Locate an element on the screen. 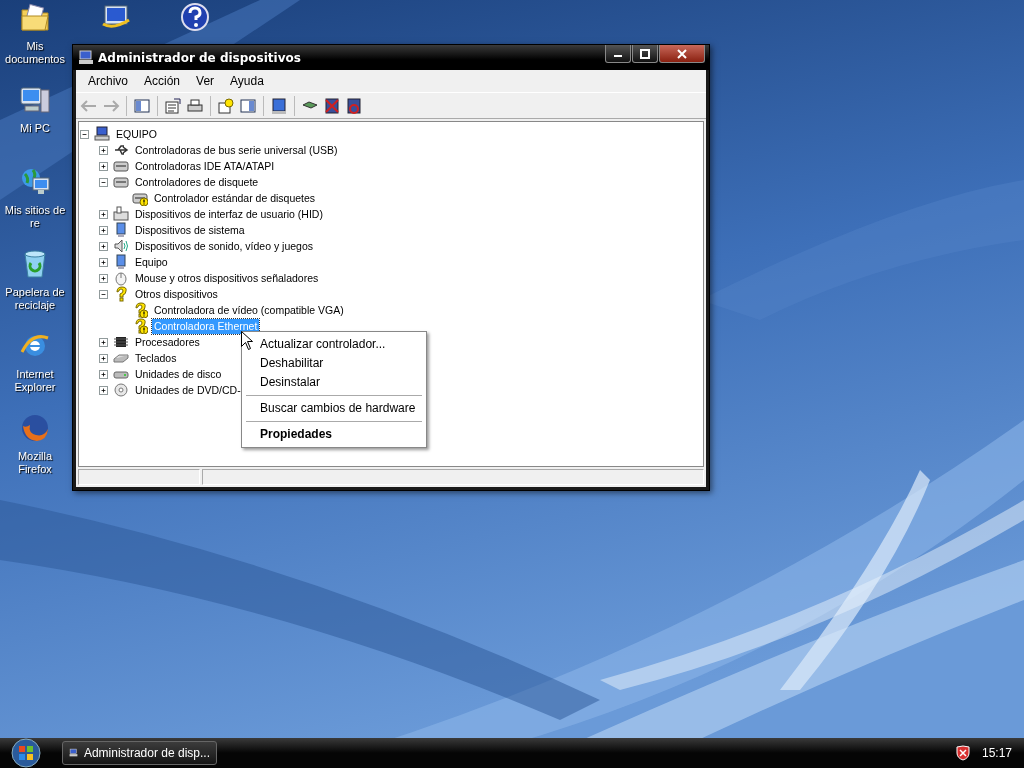  tree-item: Controladora de vídeo (compatible VGA) is located at coordinates (249, 310).